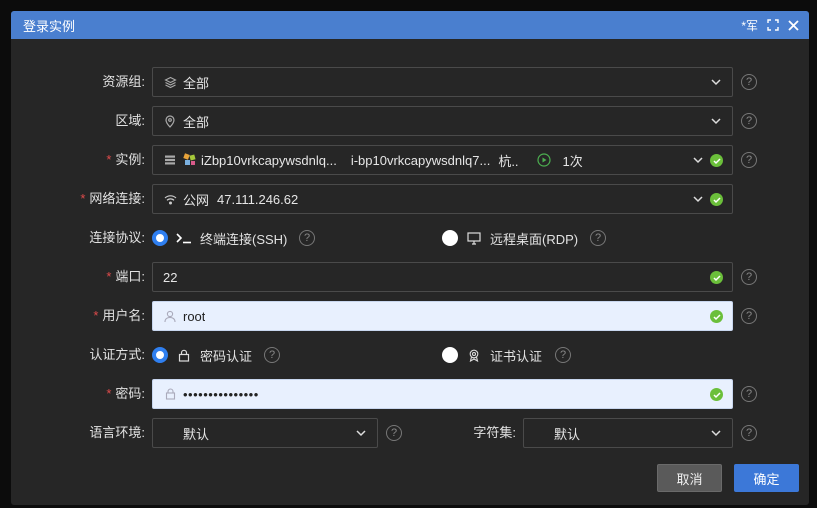 The width and height of the screenshot is (817, 508). I want to click on auth-cert-radio: 证书认证, so click(492, 355).